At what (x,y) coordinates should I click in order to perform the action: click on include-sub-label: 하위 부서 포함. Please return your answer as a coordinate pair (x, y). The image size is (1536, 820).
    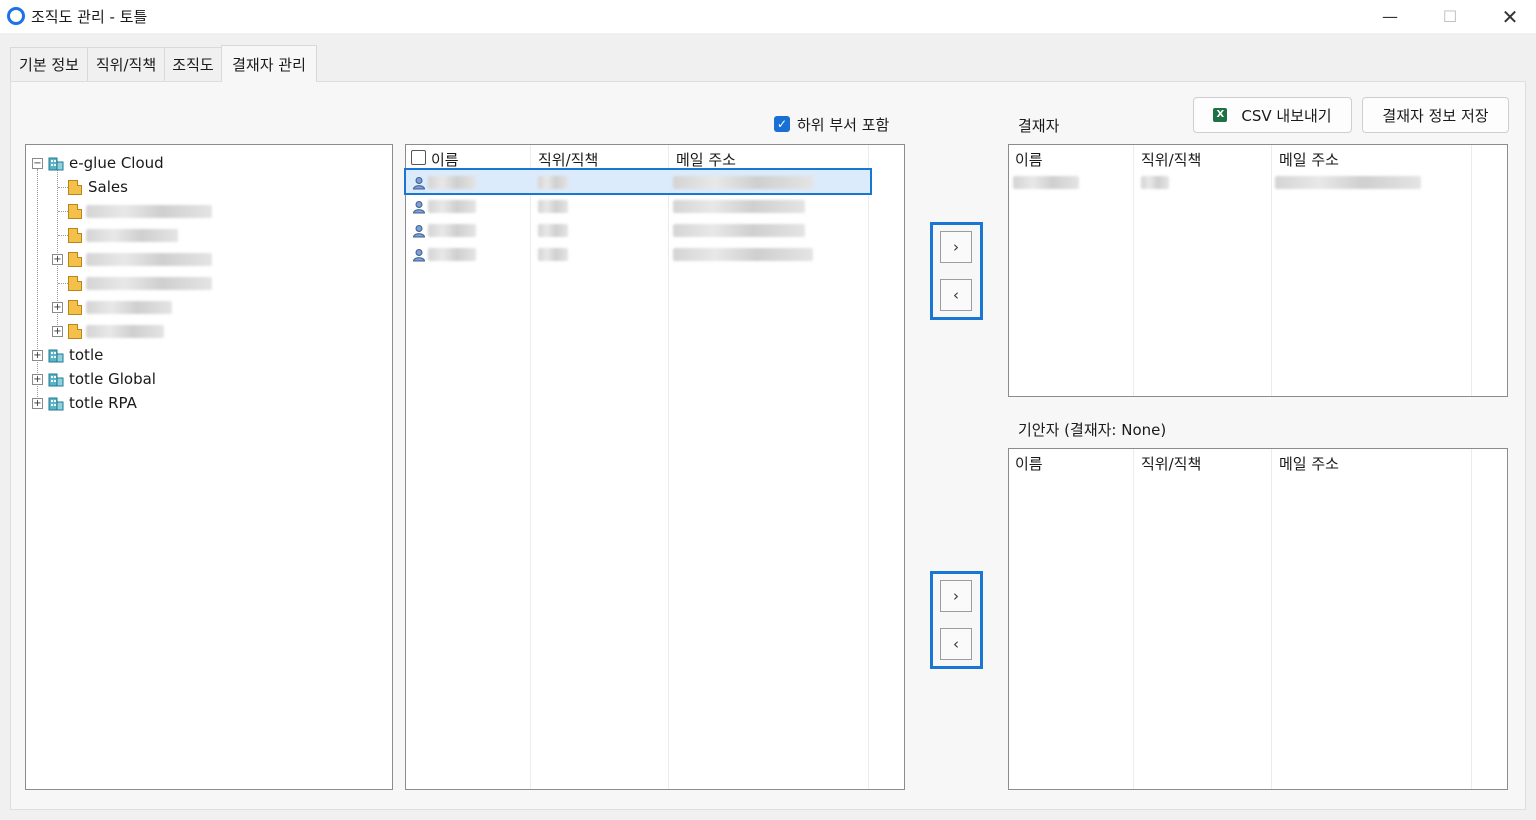
    Looking at the image, I should click on (843, 125).